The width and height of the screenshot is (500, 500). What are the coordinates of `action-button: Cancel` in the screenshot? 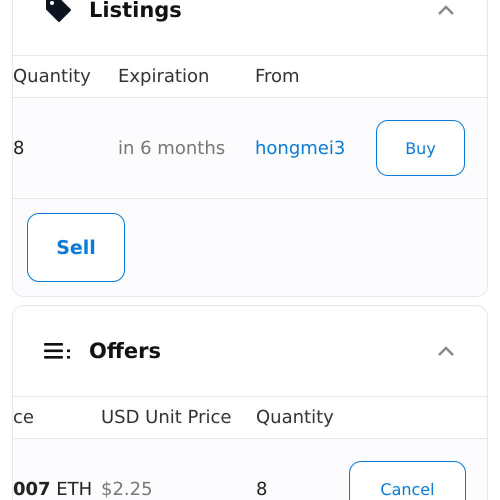 It's located at (407, 480).